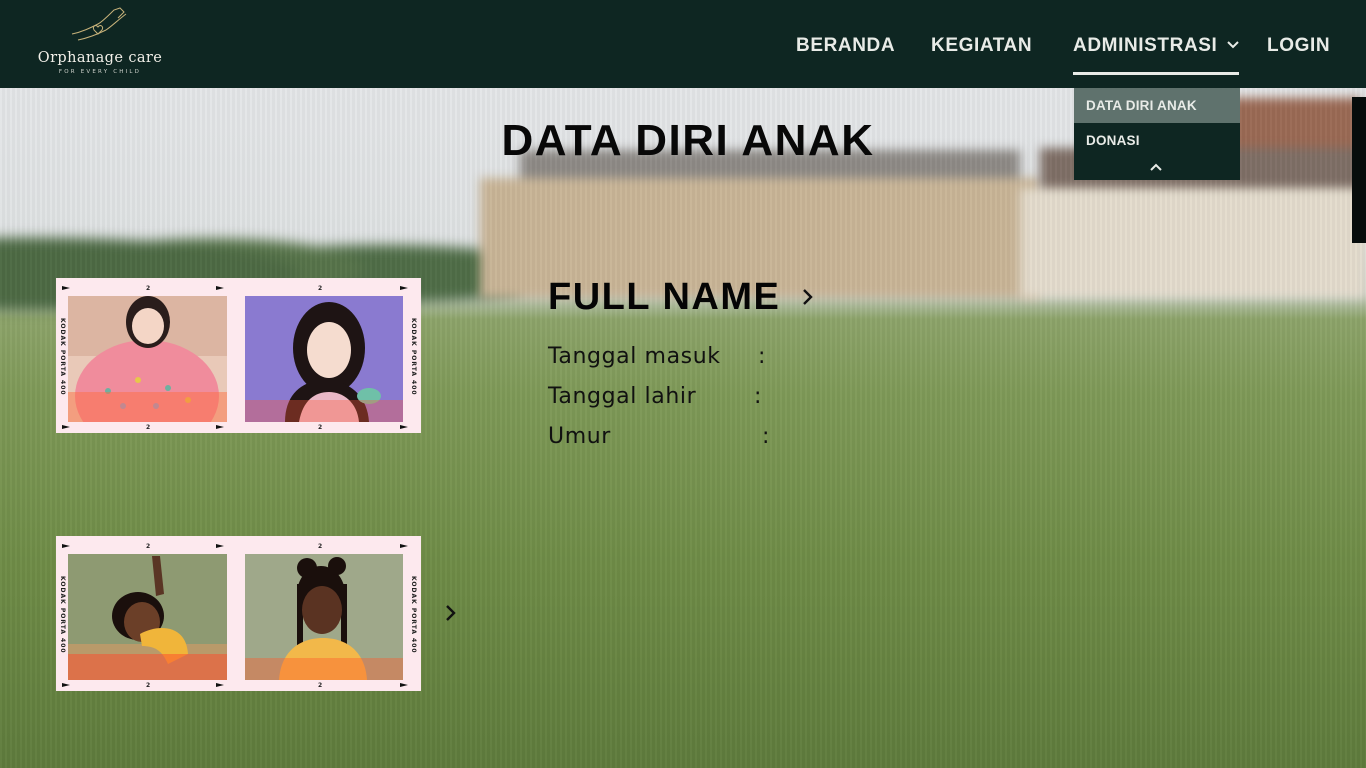  What do you see at coordinates (1233, 45) in the screenshot?
I see `chevron-down-icon` at bounding box center [1233, 45].